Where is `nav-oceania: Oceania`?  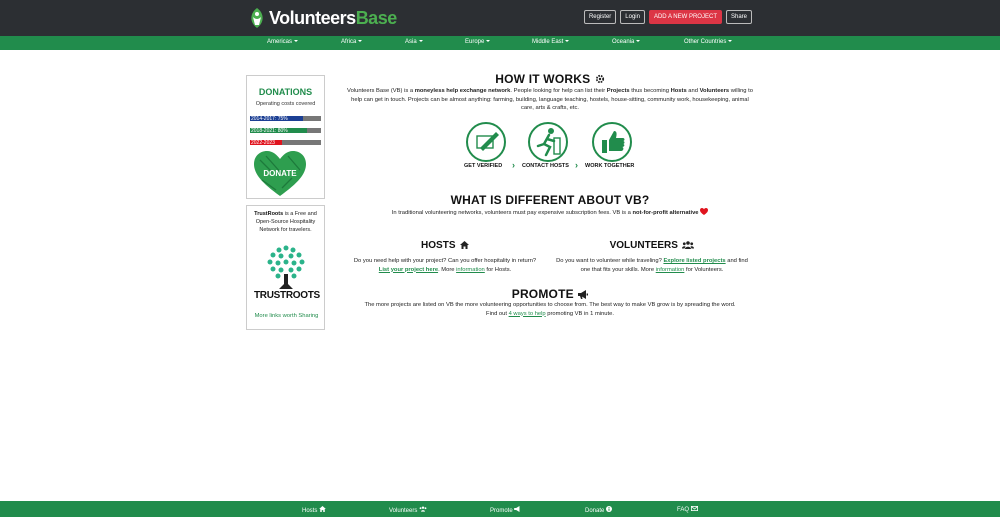 nav-oceania: Oceania is located at coordinates (626, 42).